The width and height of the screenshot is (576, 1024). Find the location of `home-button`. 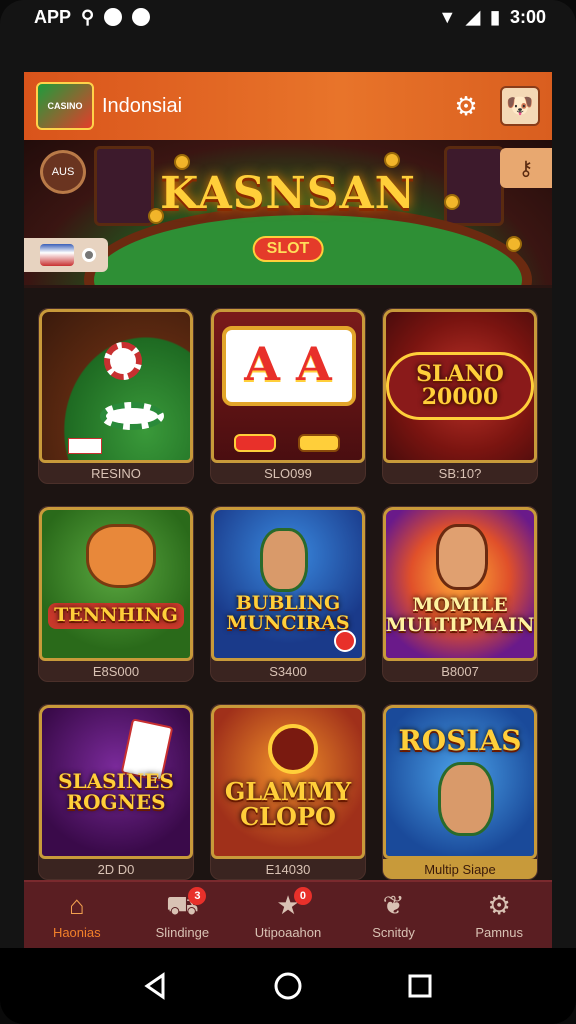

home-button is located at coordinates (288, 986).